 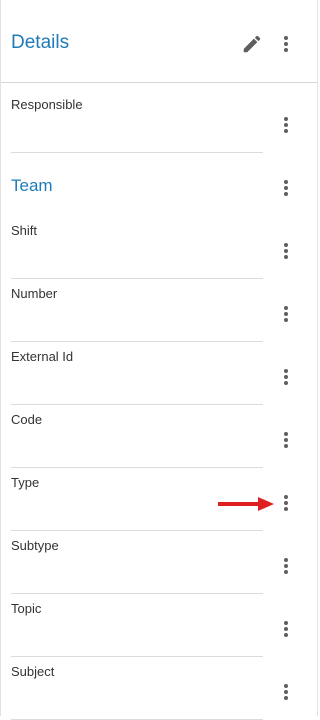 What do you see at coordinates (42, 356) in the screenshot?
I see `field-label: External Id` at bounding box center [42, 356].